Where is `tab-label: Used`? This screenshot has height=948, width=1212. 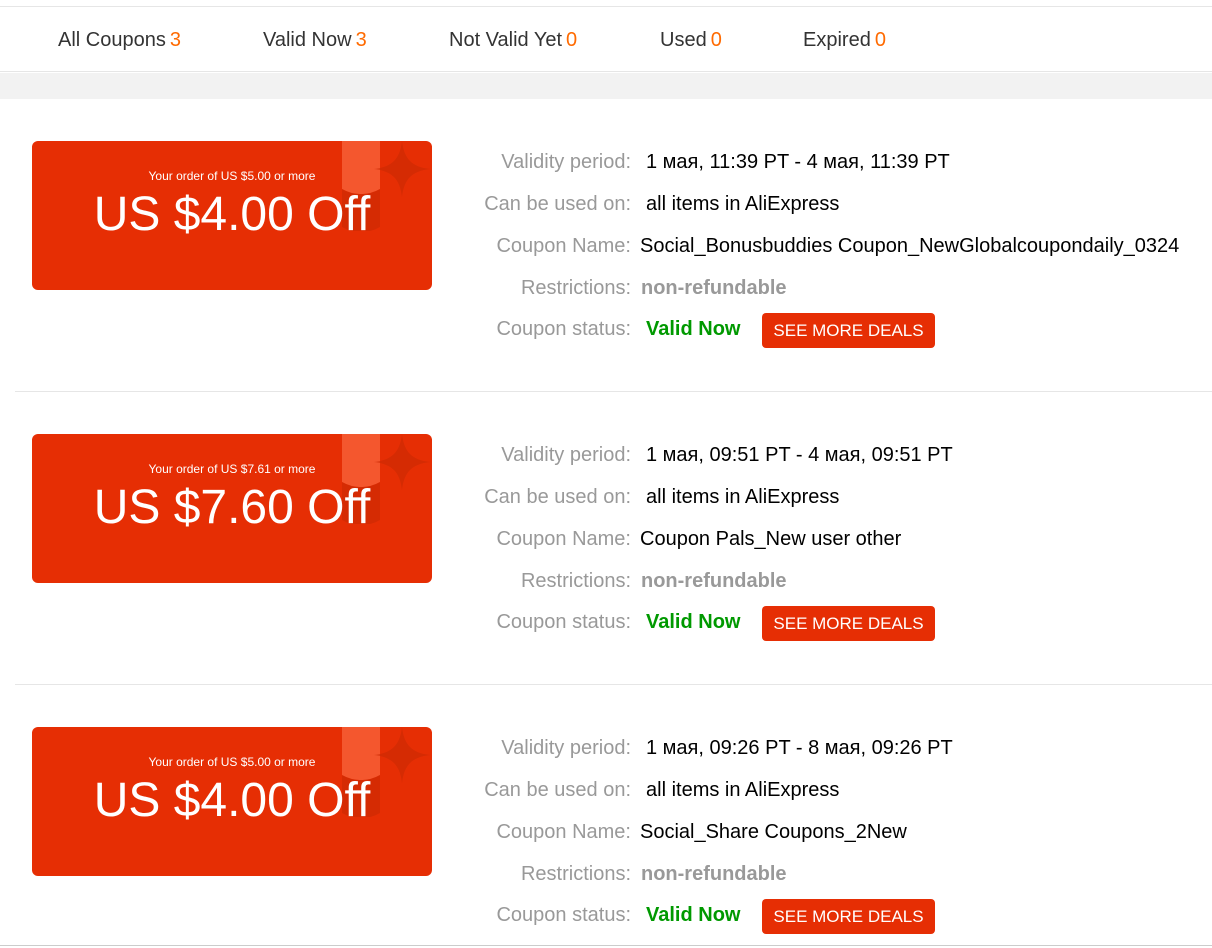 tab-label: Used is located at coordinates (683, 40).